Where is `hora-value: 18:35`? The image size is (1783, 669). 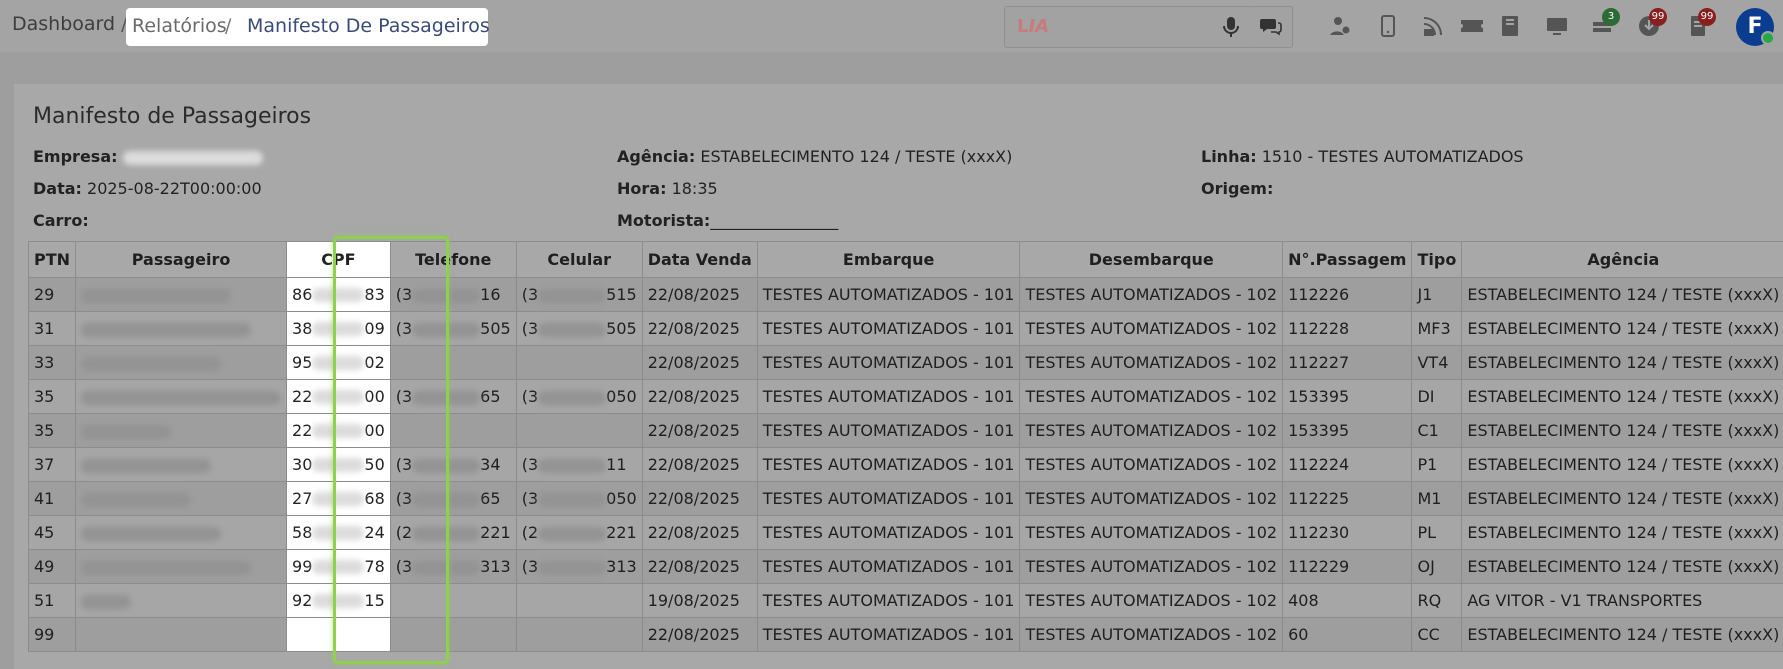
hora-value: 18:35 is located at coordinates (694, 188).